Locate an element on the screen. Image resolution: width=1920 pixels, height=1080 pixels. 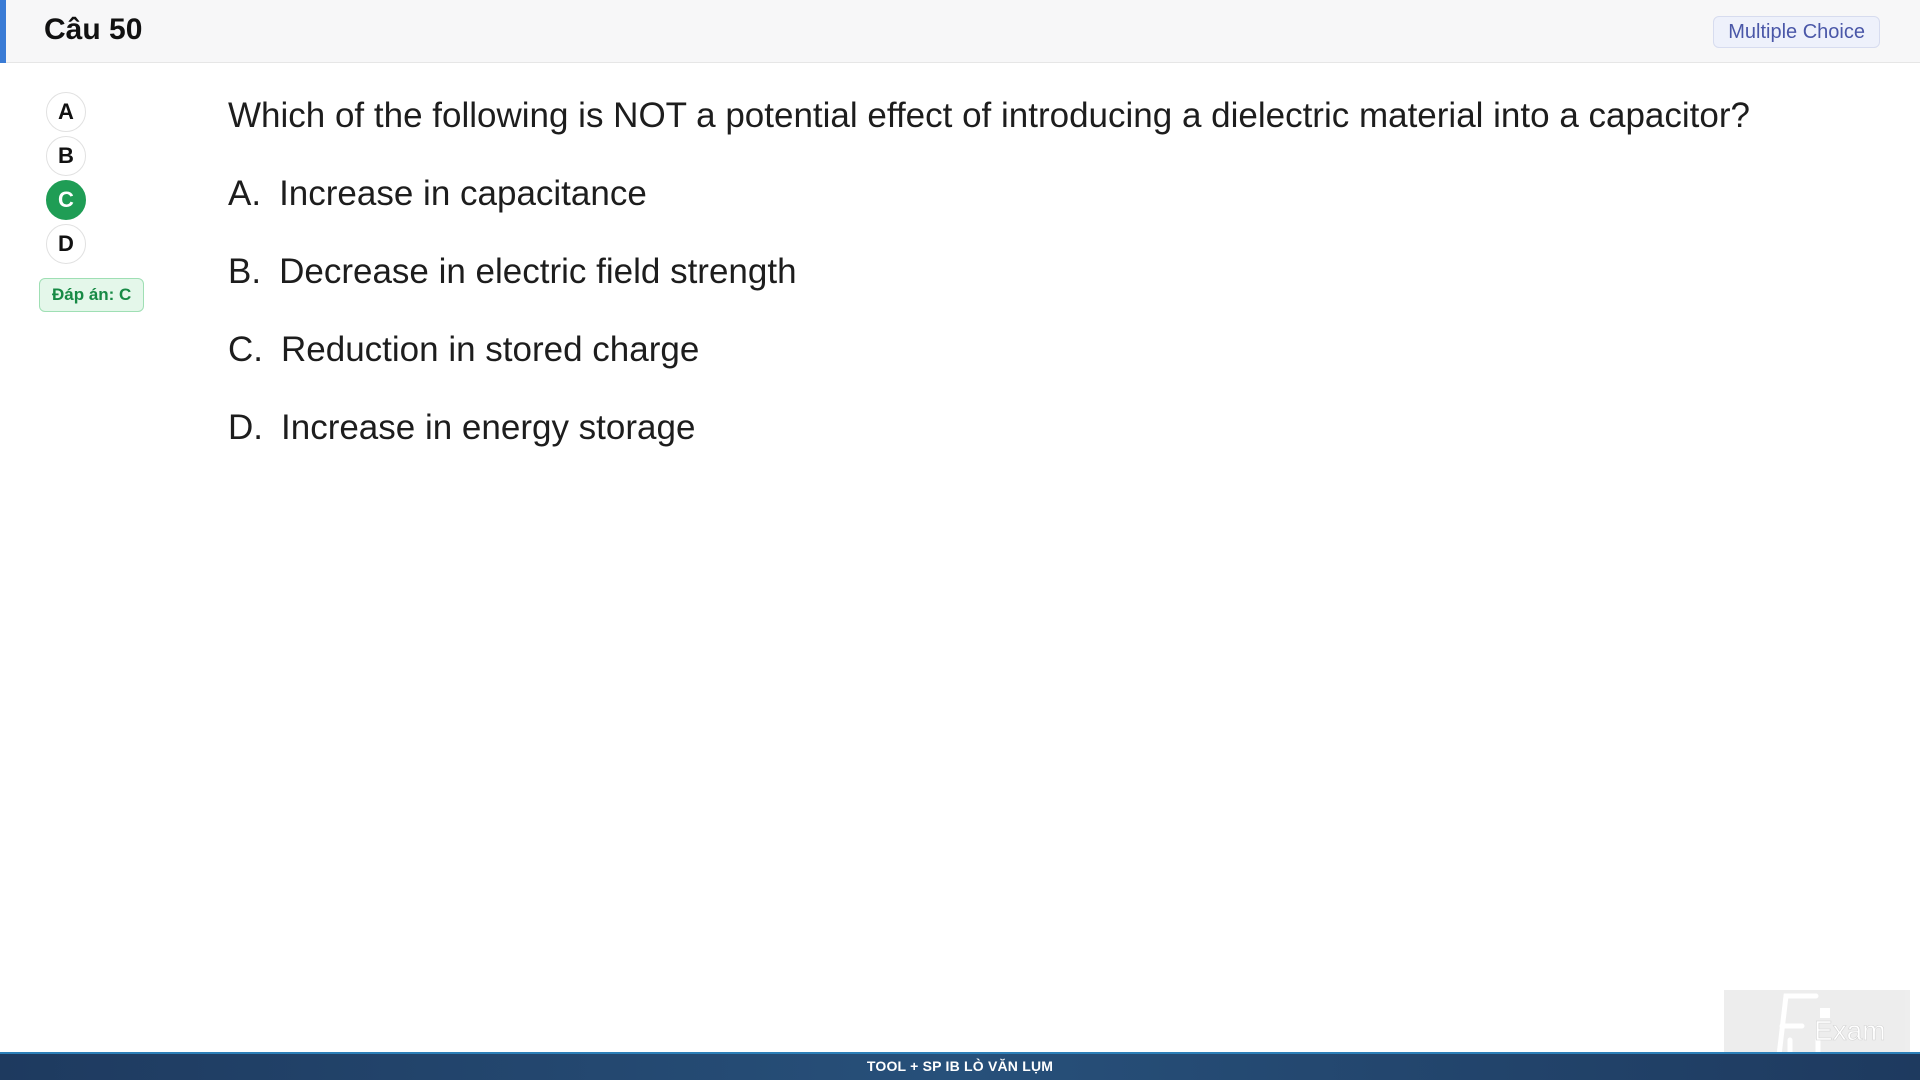
question-number-title: Câu 50 is located at coordinates (93, 29).